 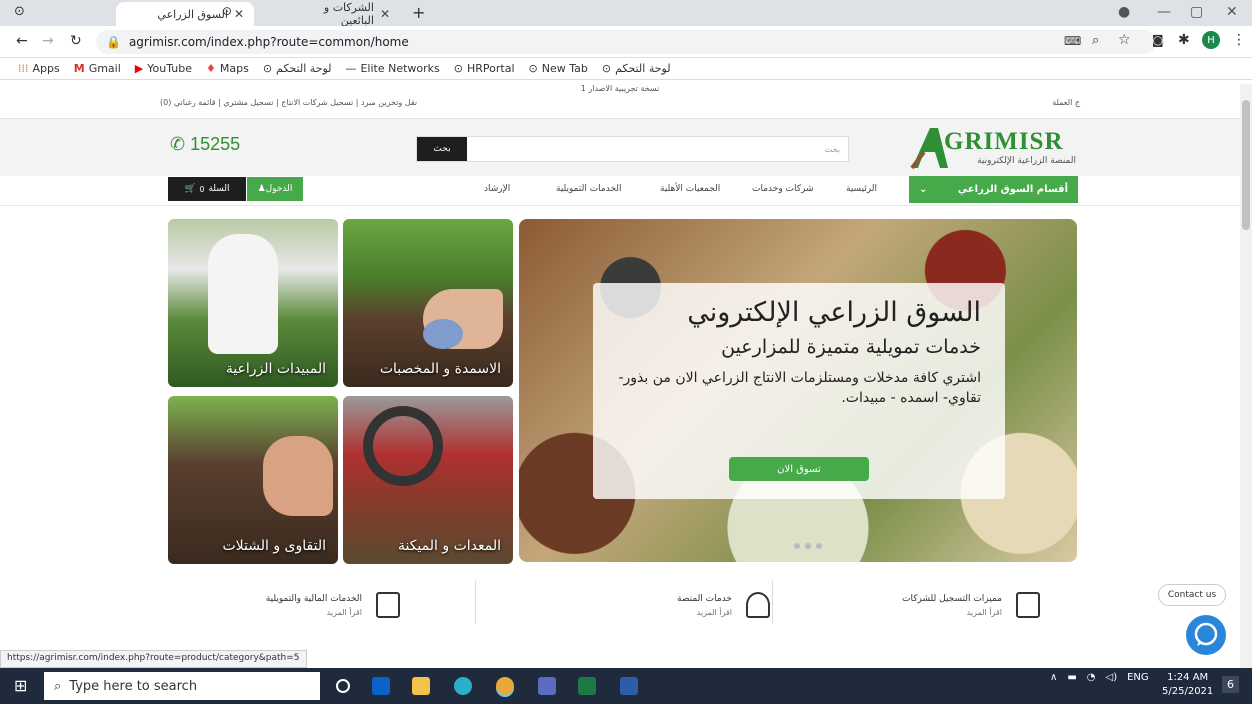 What do you see at coordinates (657, 149) in the screenshot?
I see `search-input: بحث` at bounding box center [657, 149].